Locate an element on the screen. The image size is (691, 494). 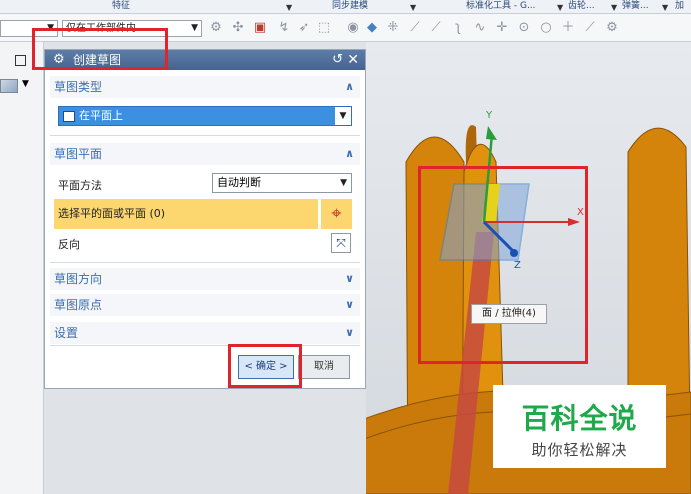
watermark-subtitle: 助你轻松解决 is located at coordinates (579, 450).